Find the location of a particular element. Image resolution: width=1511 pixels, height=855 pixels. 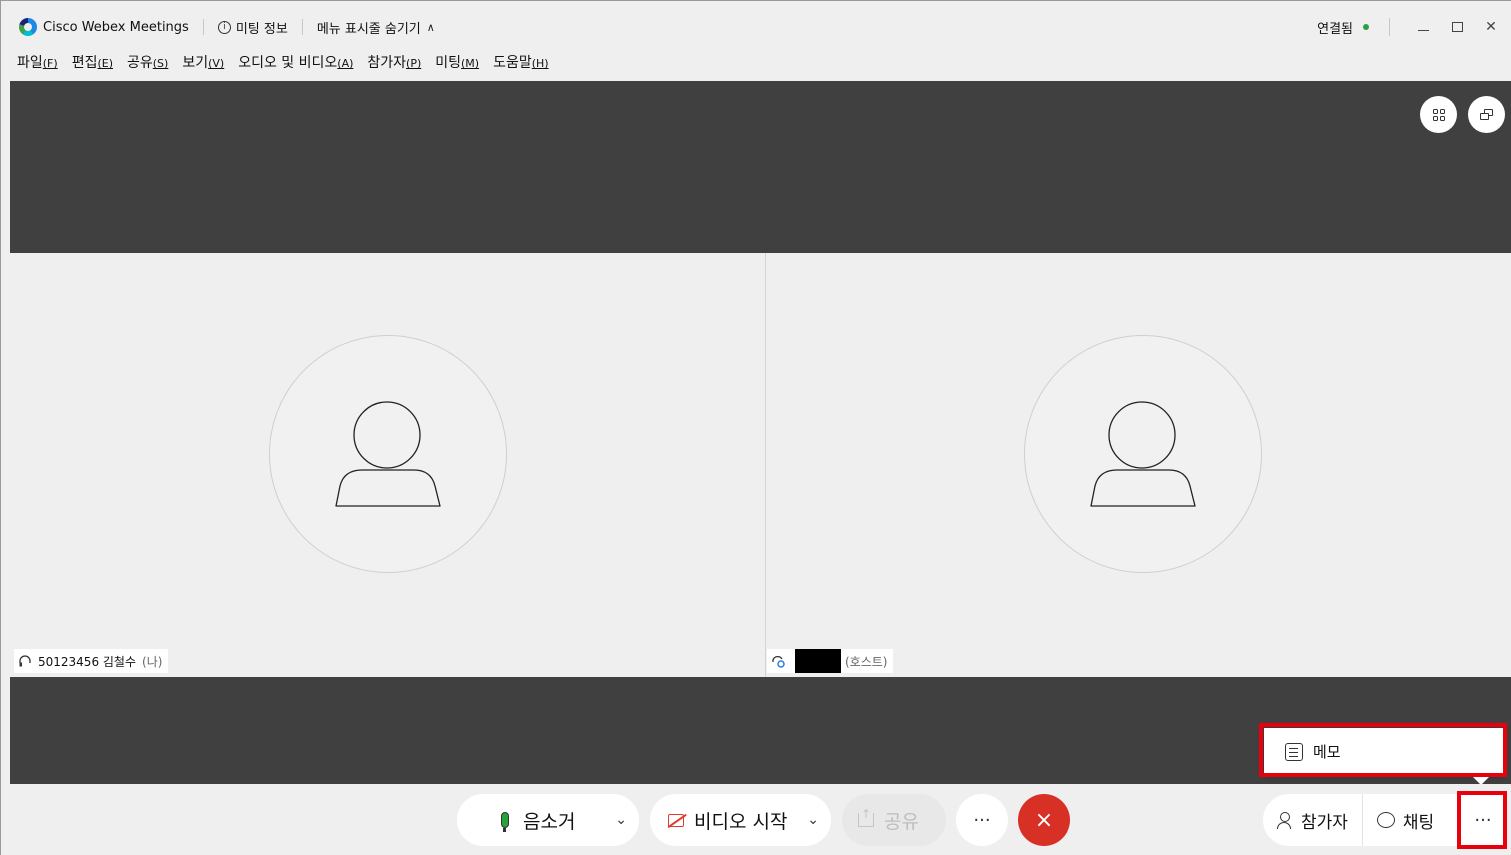

redacted-name-box is located at coordinates (818, 661).